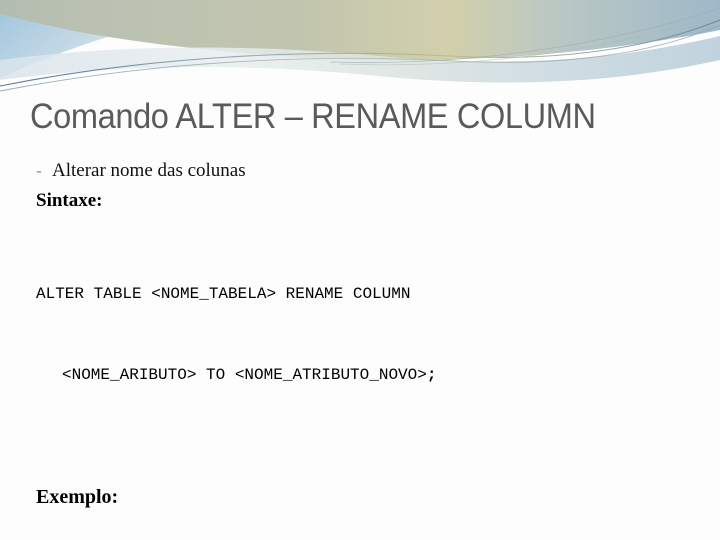 The height and width of the screenshot is (540, 720). Describe the element at coordinates (149, 170) in the screenshot. I see `bullet-item-label: Alterar nome das colunas` at that location.